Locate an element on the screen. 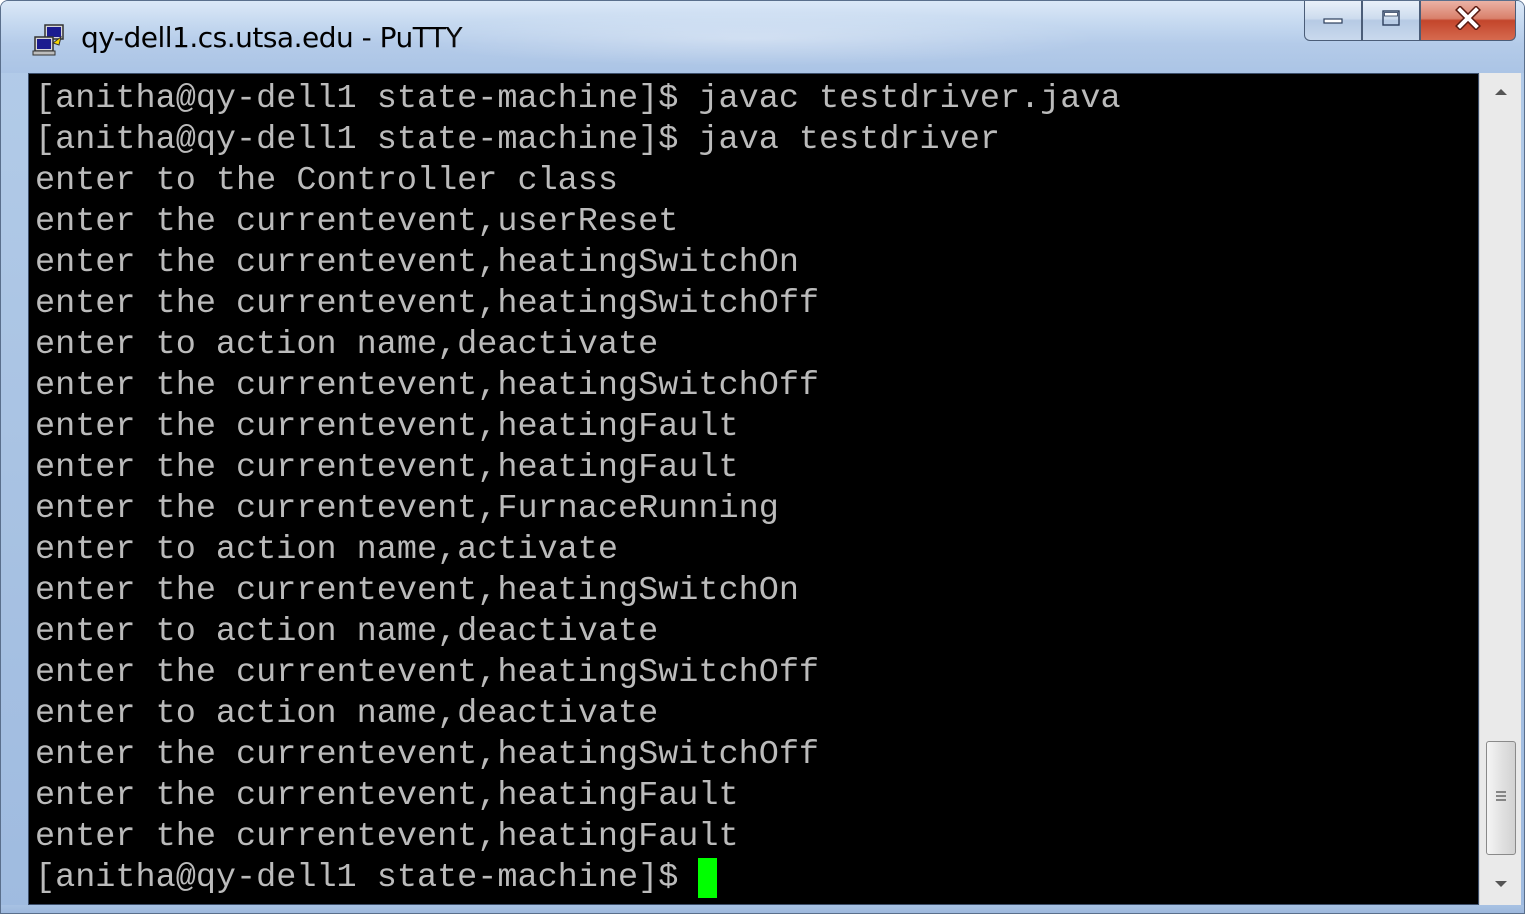 This screenshot has width=1525, height=914. prompt-text: [anitha@qy-dell1 state-machine]$ is located at coordinates (357, 878).